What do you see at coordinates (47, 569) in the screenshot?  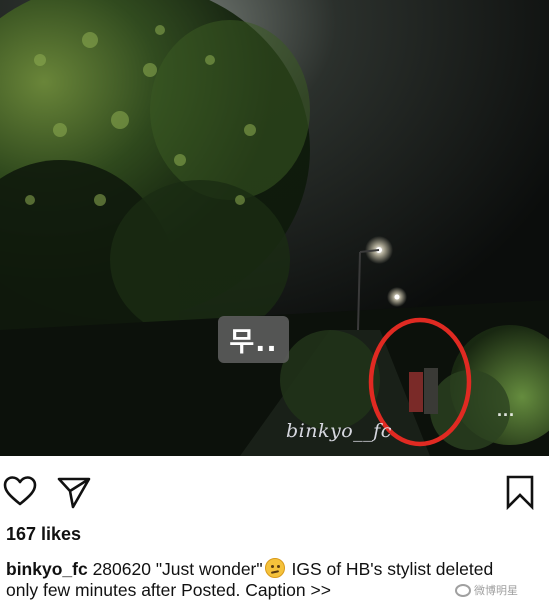 I see `caption-username: binkyo_fc` at bounding box center [47, 569].